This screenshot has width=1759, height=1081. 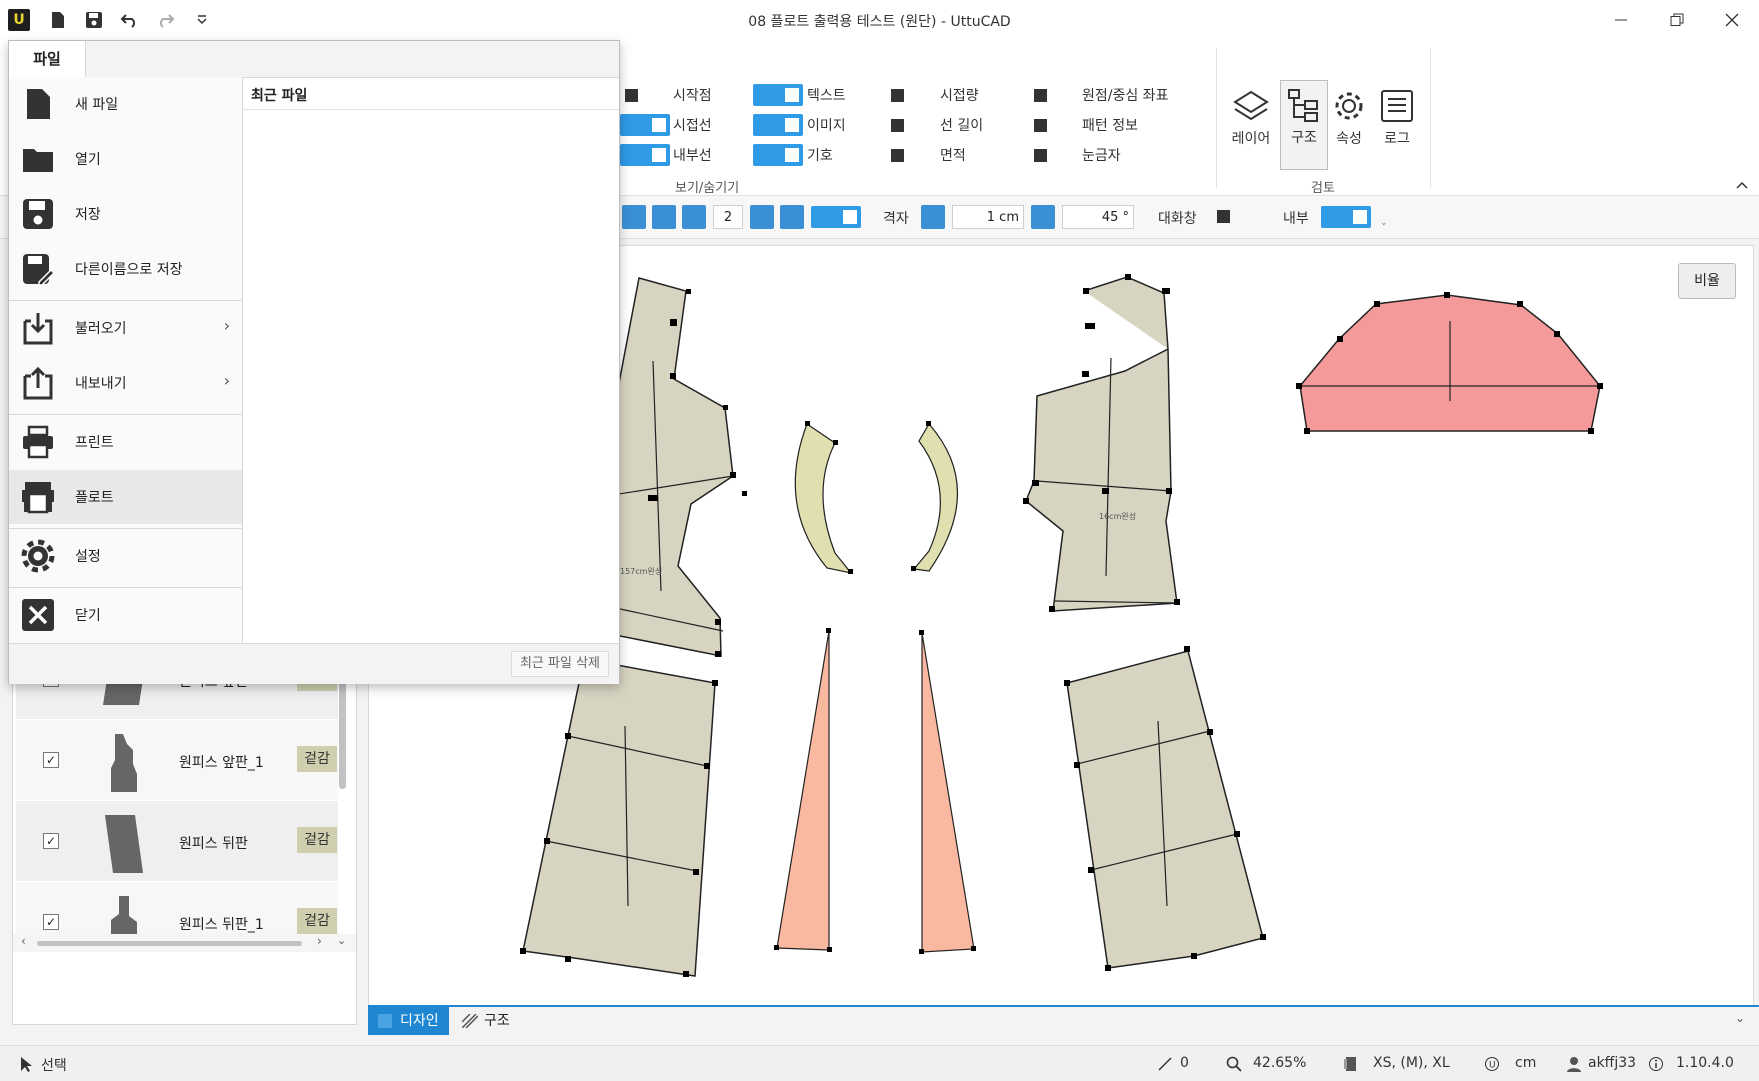 What do you see at coordinates (470, 1021) in the screenshot?
I see `hatch-icon` at bounding box center [470, 1021].